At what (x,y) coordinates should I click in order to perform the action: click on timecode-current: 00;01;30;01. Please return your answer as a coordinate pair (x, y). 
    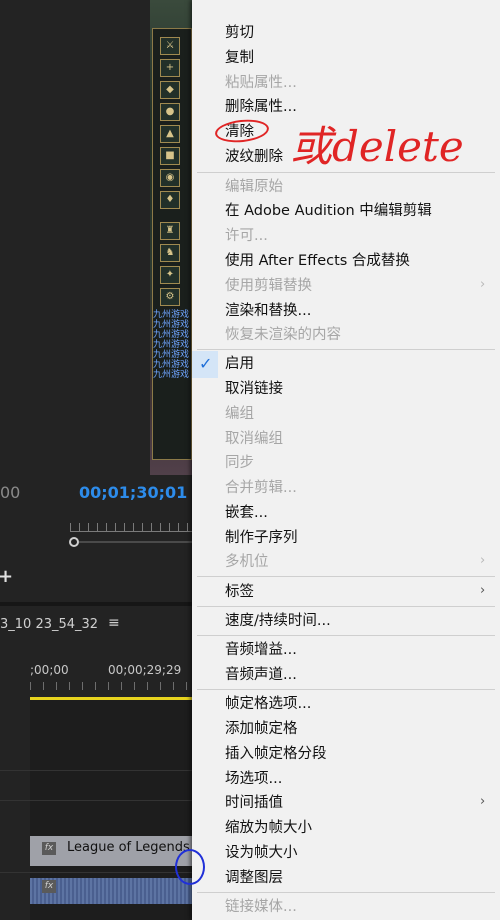
    Looking at the image, I should click on (133, 492).